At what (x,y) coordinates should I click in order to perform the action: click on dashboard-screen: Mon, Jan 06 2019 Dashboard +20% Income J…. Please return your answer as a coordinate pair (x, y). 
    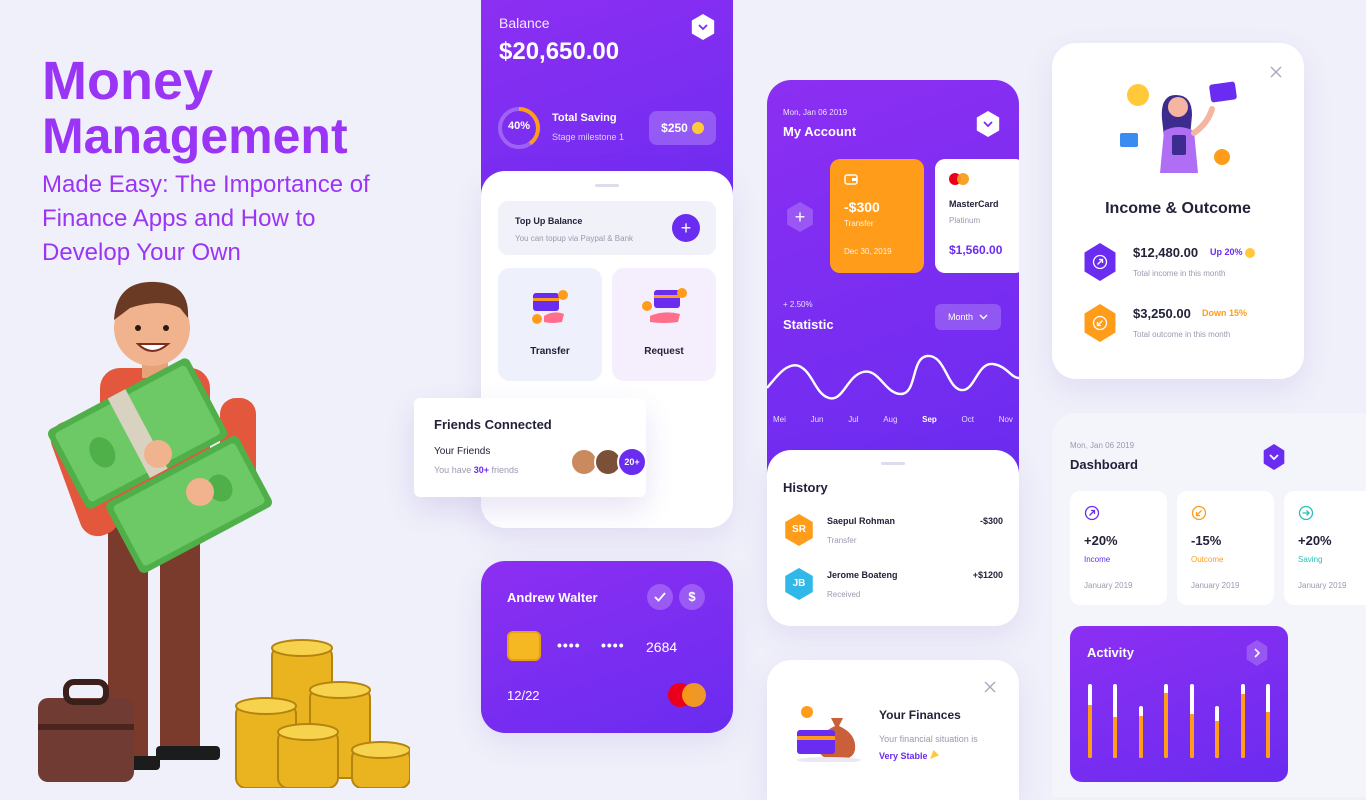
    Looking at the image, I should click on (1209, 605).